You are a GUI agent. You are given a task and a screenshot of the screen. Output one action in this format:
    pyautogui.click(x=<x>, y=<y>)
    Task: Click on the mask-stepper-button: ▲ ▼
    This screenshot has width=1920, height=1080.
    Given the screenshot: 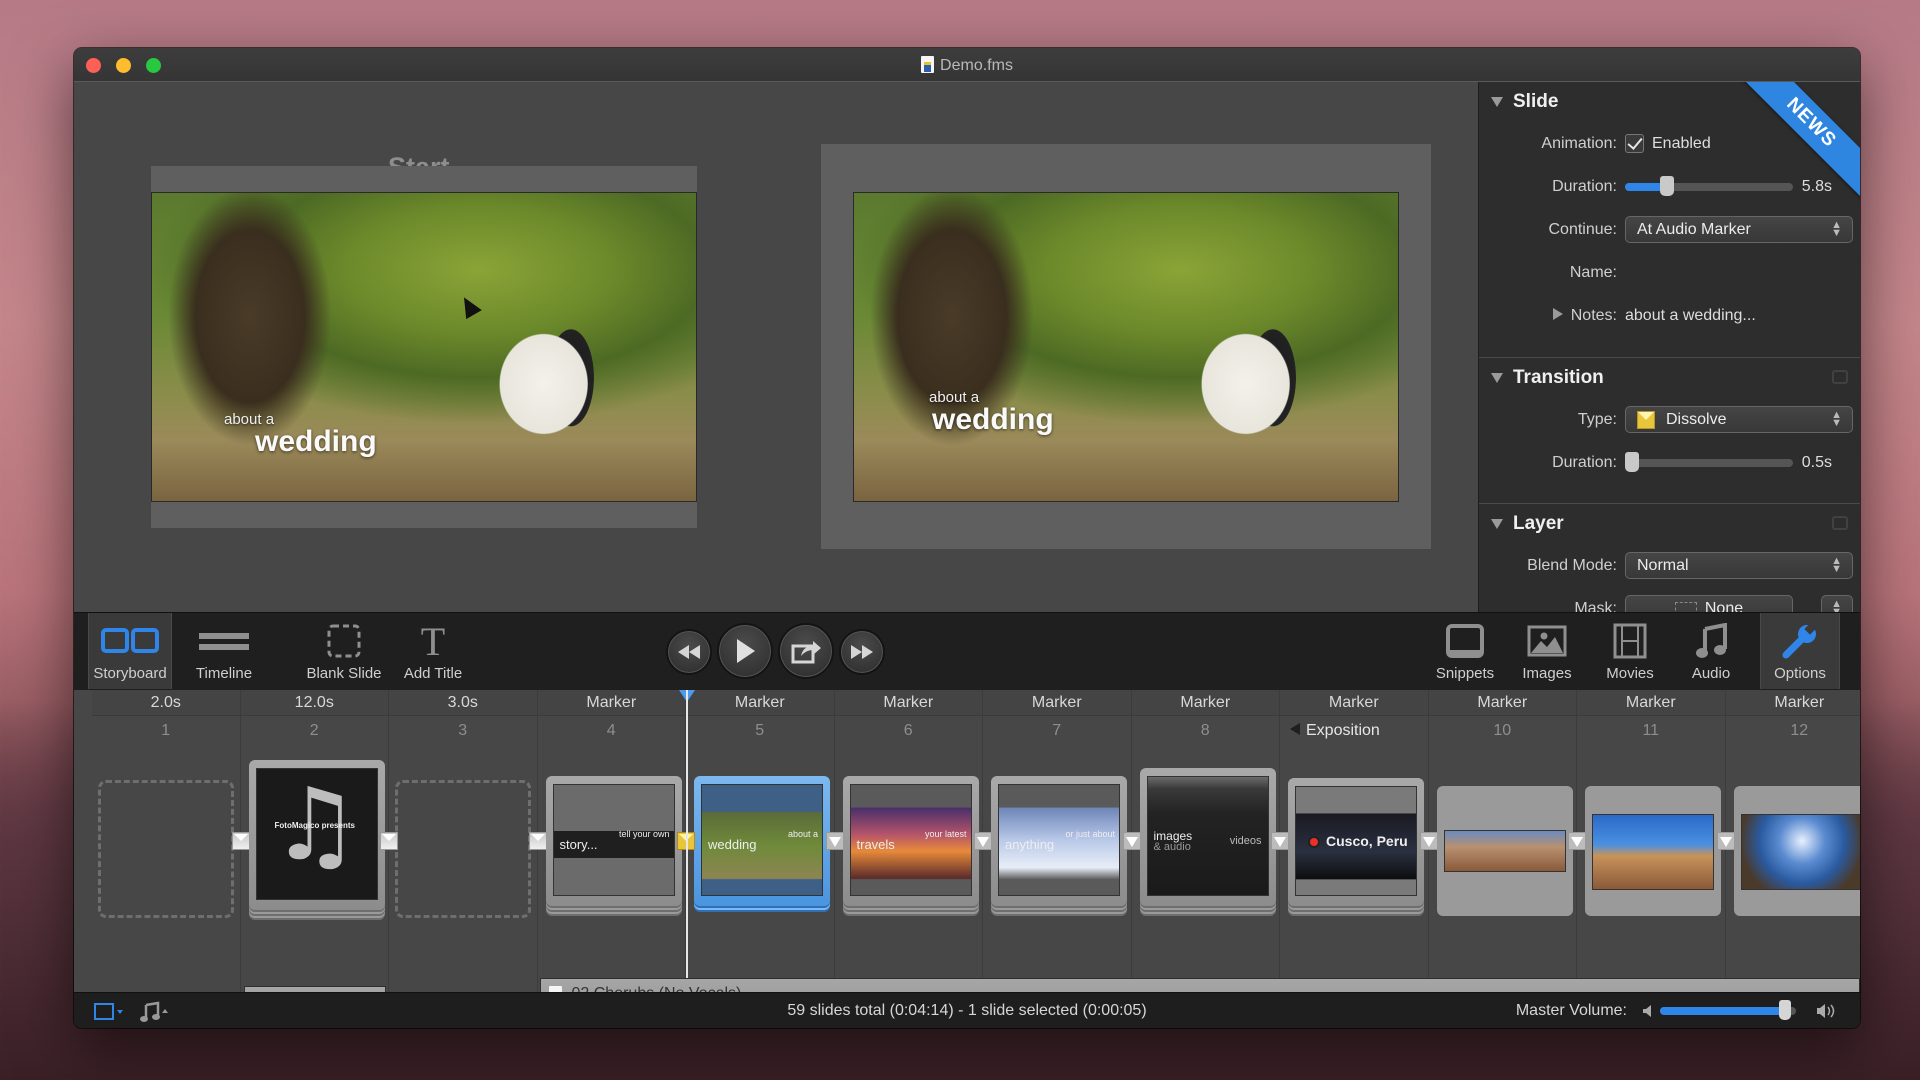 What is the action you would take?
    pyautogui.click(x=1837, y=603)
    